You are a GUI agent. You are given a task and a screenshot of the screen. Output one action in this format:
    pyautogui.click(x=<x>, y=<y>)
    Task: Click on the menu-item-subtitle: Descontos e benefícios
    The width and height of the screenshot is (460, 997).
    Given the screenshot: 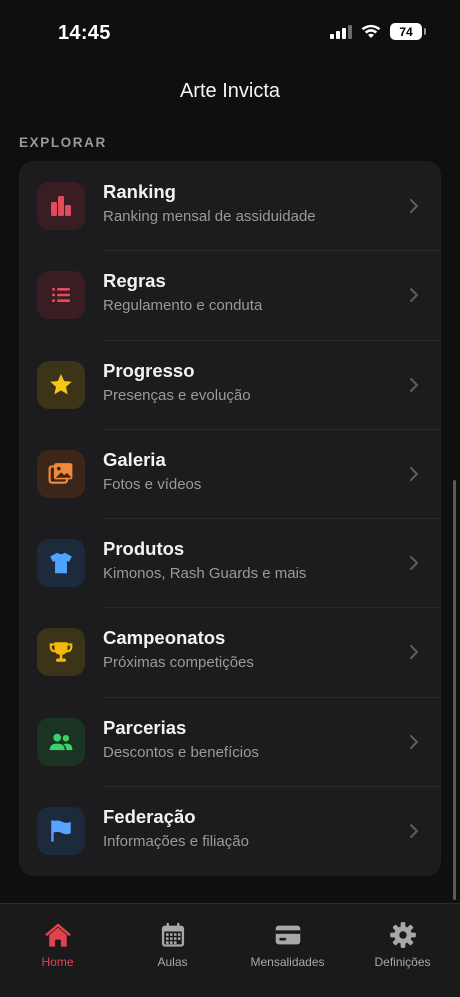 What is the action you would take?
    pyautogui.click(x=181, y=752)
    